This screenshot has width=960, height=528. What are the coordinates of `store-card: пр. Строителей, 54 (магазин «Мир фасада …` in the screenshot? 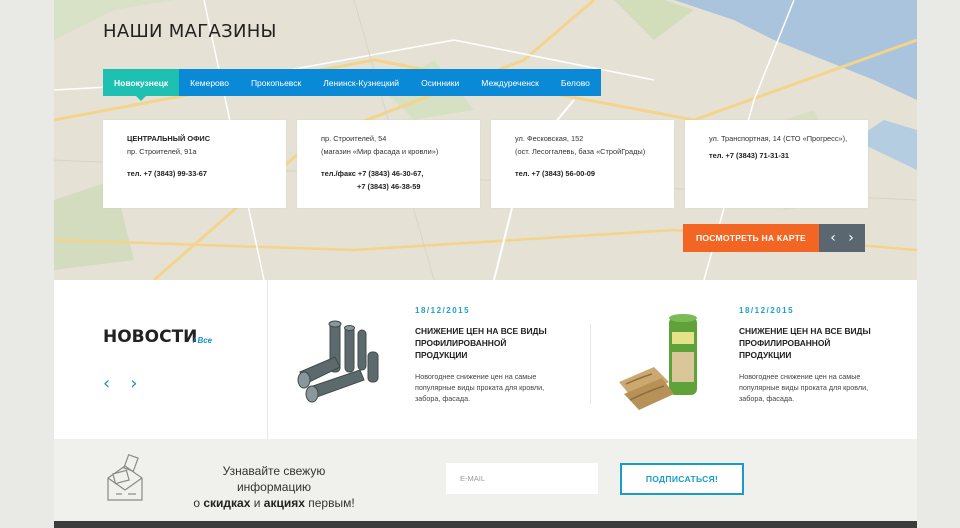 It's located at (388, 164).